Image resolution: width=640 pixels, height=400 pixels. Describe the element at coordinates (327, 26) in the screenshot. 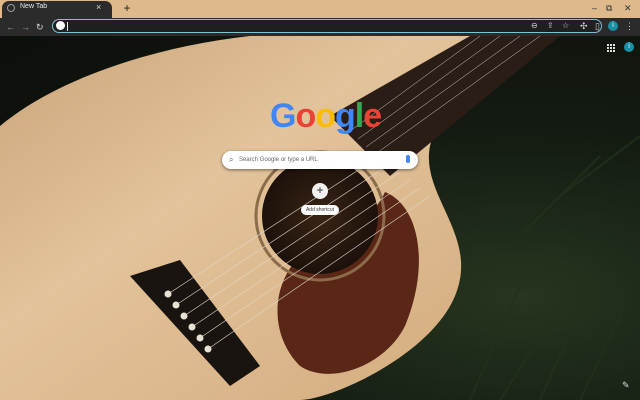

I see `address-bar` at that location.